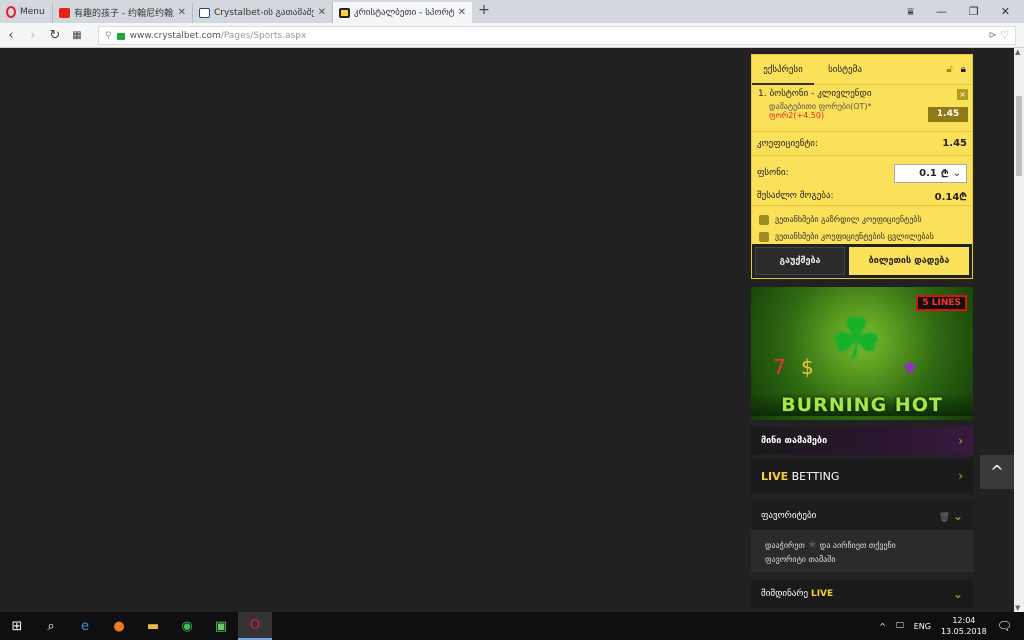  What do you see at coordinates (108, 35) in the screenshot?
I see `key-icon: ⚲` at bounding box center [108, 35].